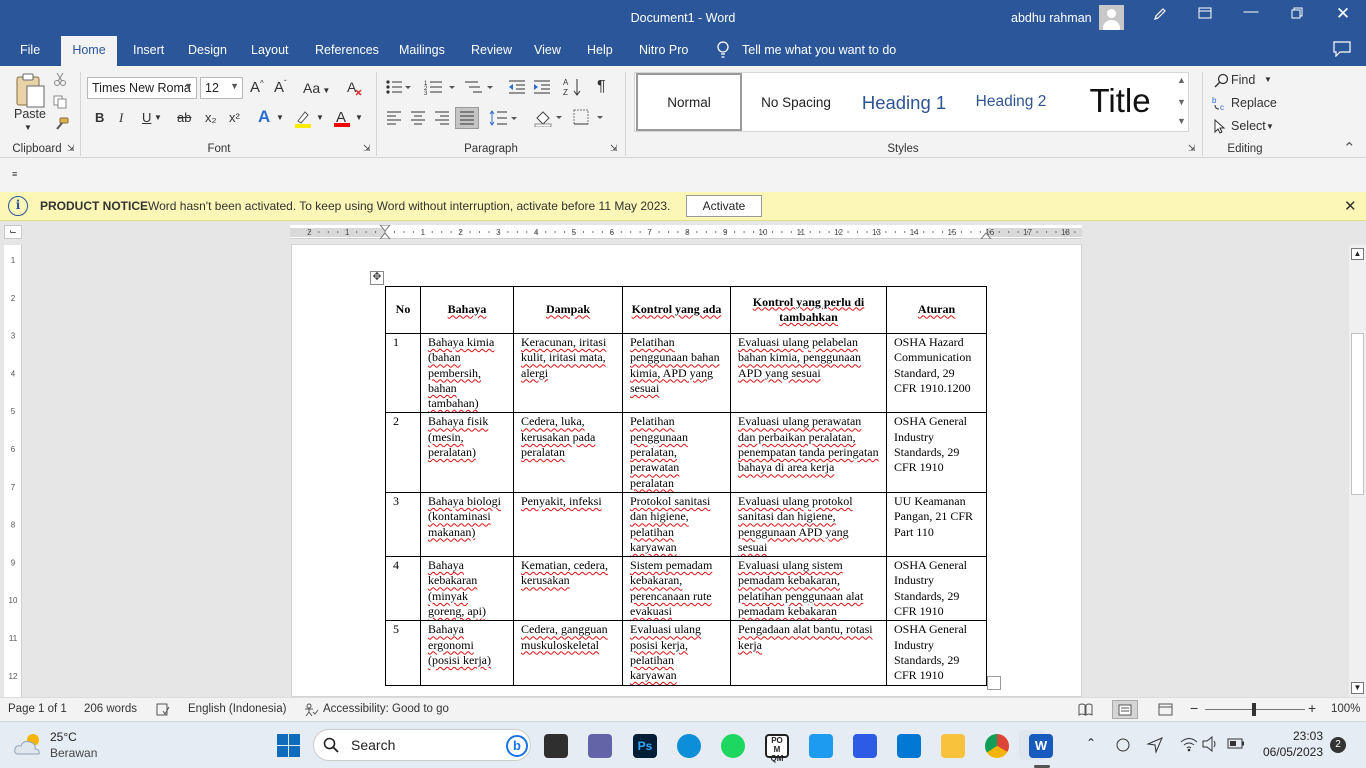 This screenshot has width=1366, height=768. I want to click on weather-temp: 25°C, so click(63, 737).